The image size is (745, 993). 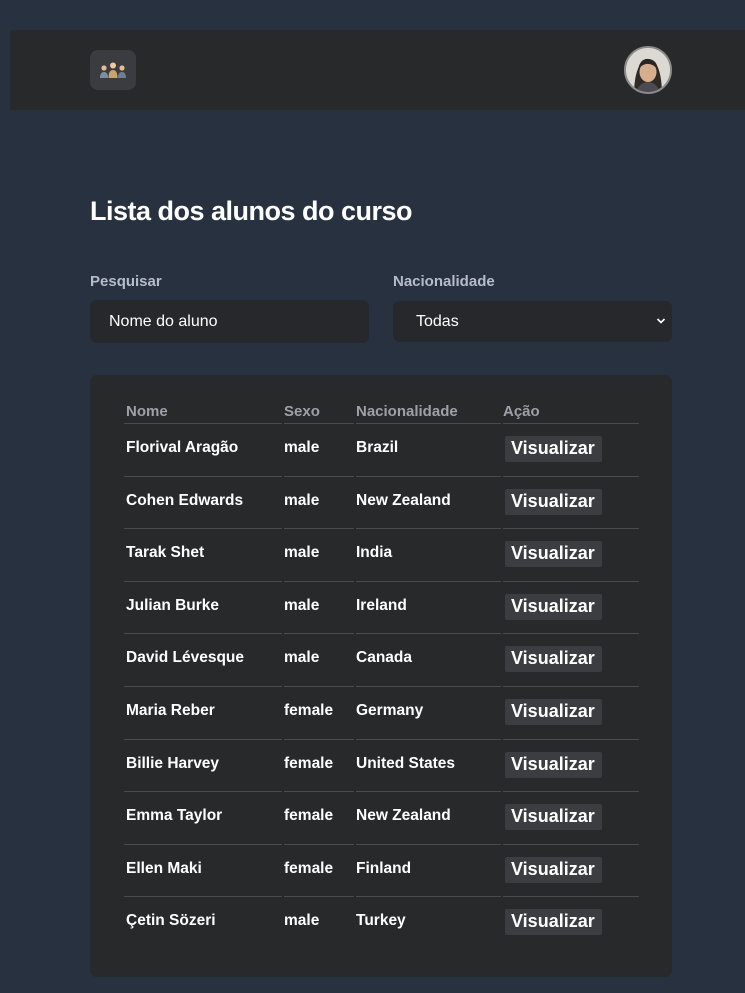 I want to click on student-nationality: Brazil, so click(x=428, y=450).